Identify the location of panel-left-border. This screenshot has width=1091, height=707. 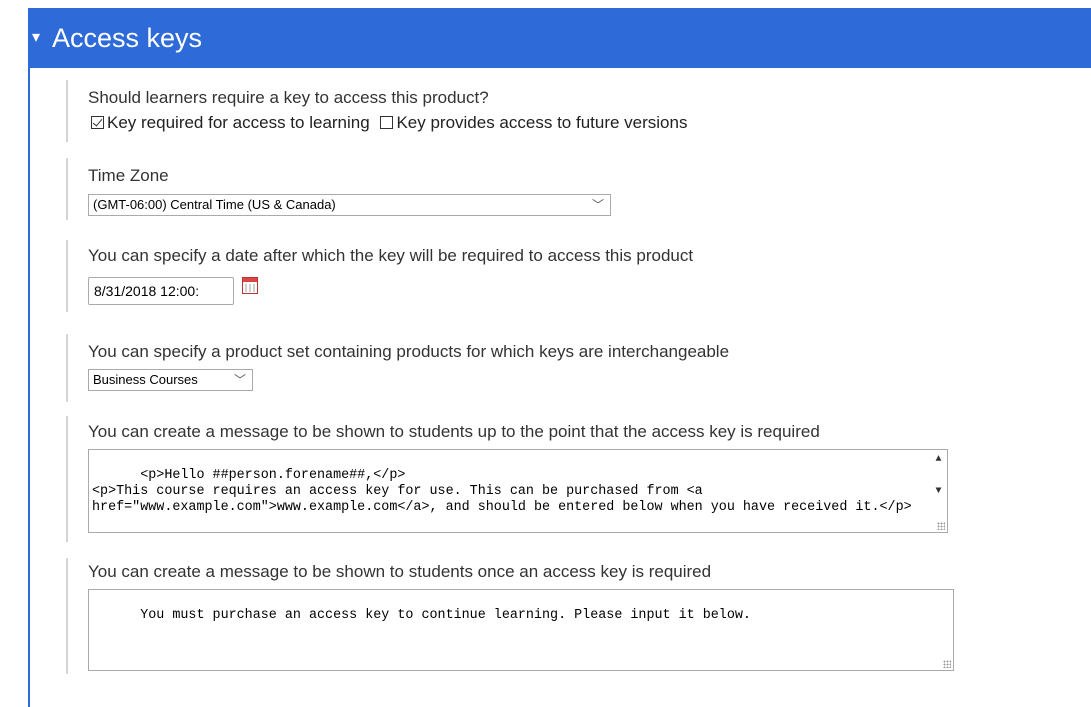
(29, 387).